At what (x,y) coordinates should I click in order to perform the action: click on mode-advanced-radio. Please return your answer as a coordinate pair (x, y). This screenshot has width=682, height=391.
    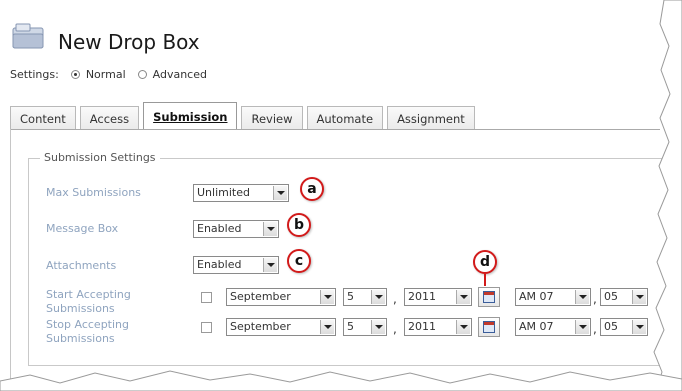
    Looking at the image, I should click on (142, 74).